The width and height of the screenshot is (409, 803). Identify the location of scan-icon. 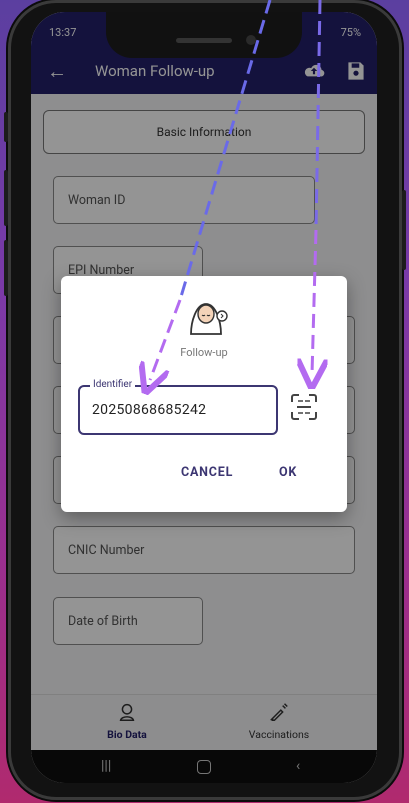
(304, 407).